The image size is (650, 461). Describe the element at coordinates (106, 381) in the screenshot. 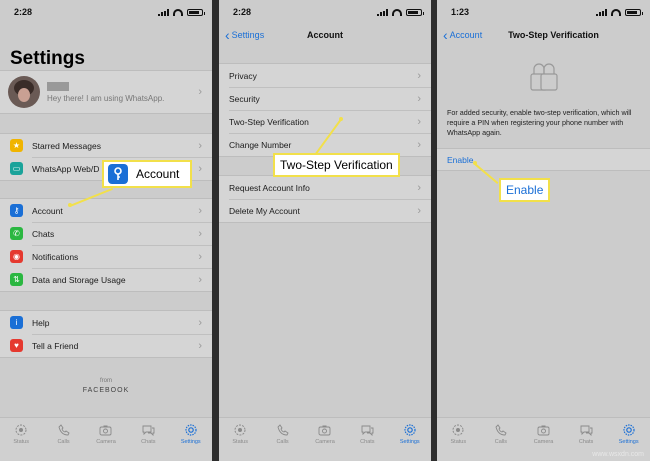

I see `footer-from: from` at that location.